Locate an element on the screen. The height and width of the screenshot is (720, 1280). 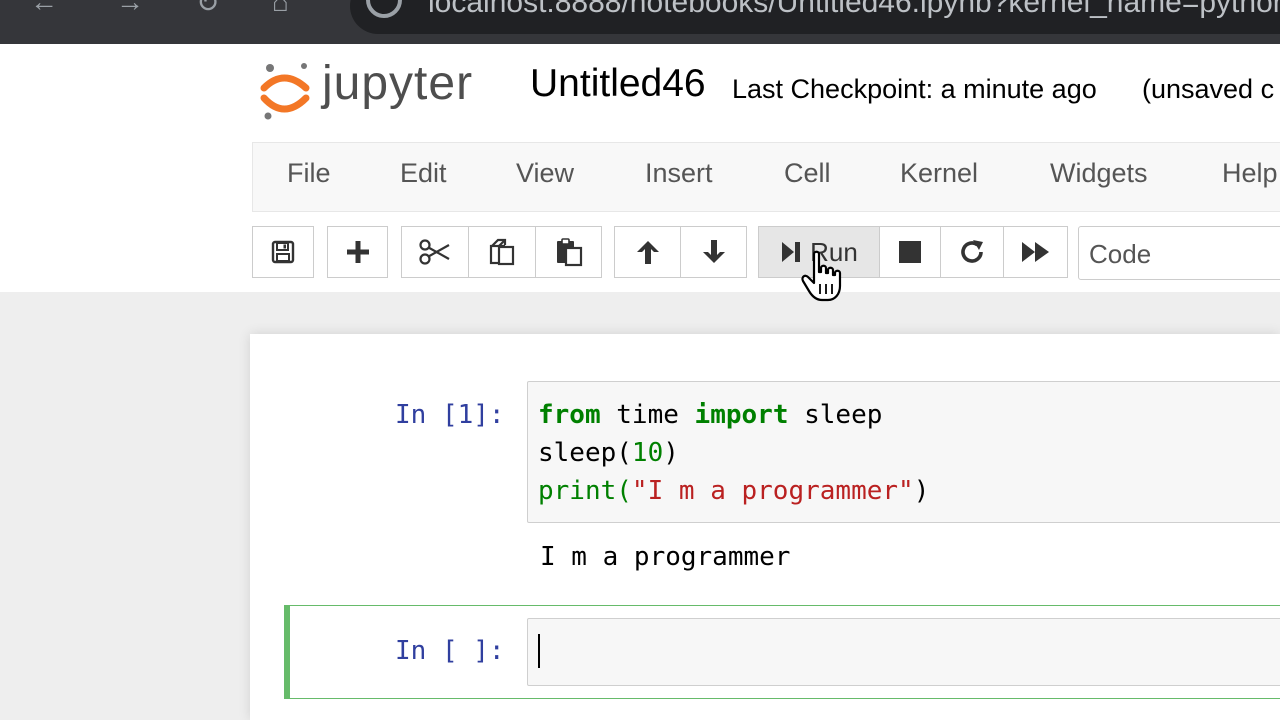
home-icon: ⌂ is located at coordinates (280, 9).